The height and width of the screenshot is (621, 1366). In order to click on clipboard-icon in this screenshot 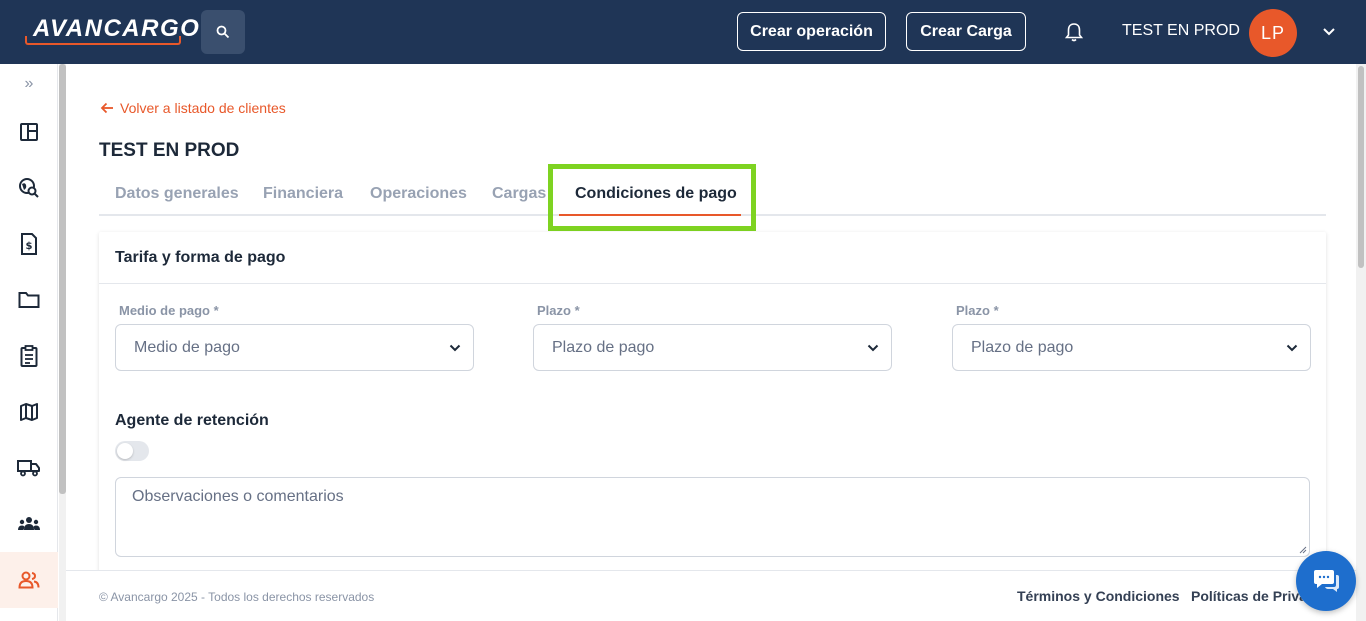, I will do `click(29, 356)`.